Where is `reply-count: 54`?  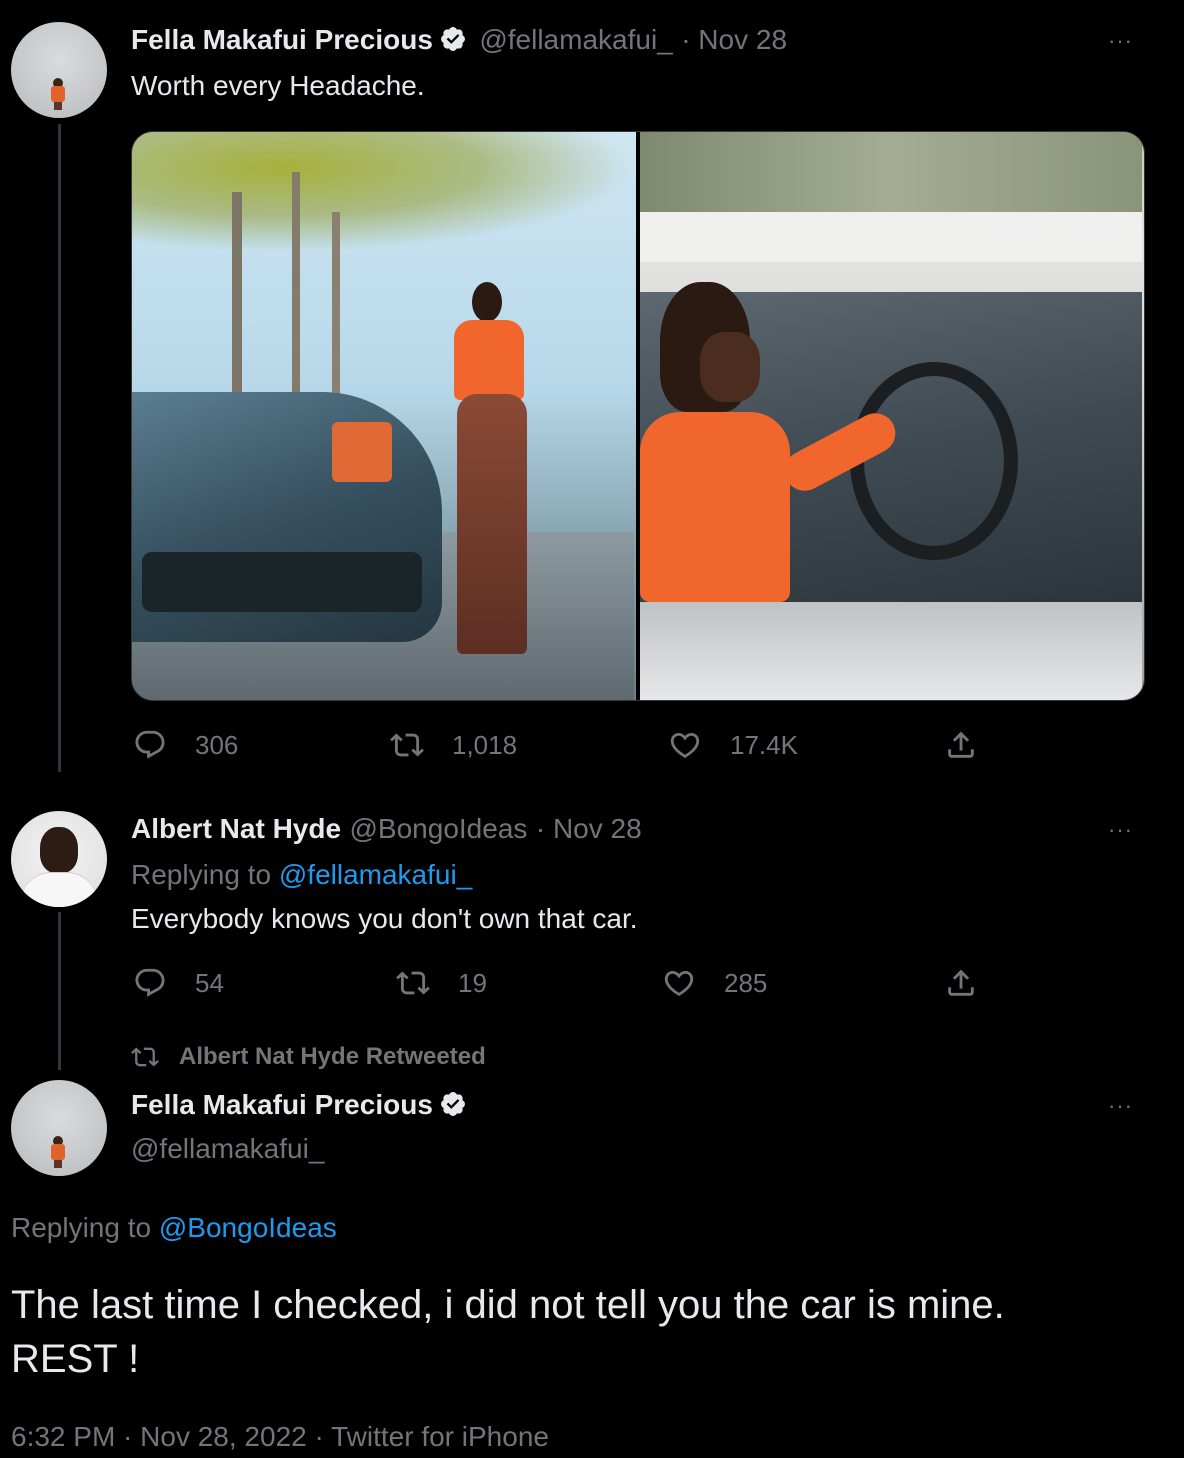
reply-count: 54 is located at coordinates (209, 982).